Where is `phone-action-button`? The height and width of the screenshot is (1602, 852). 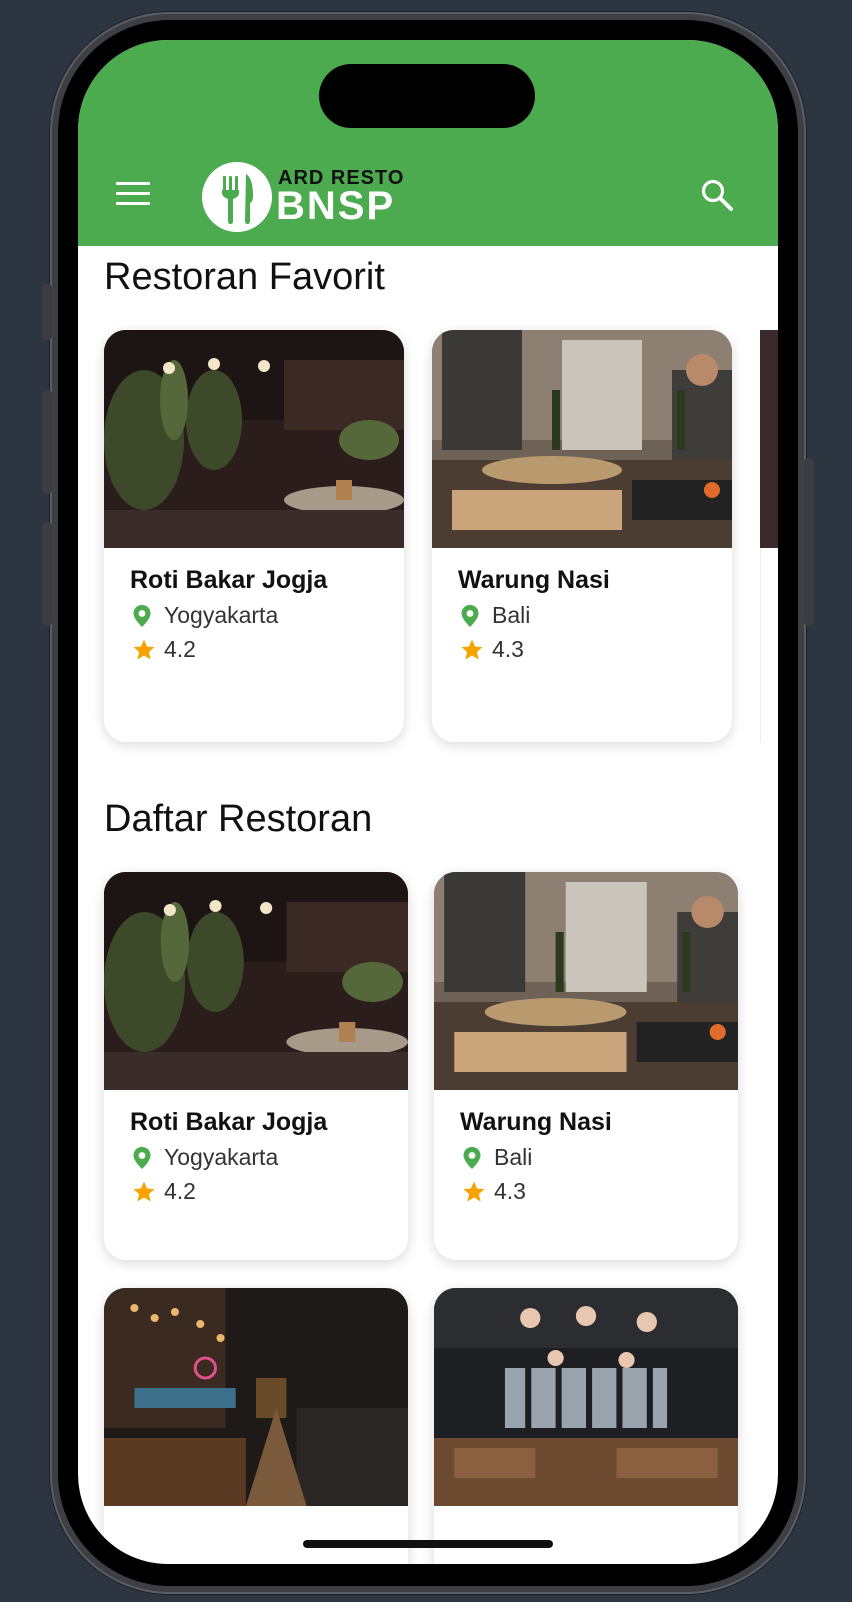 phone-action-button is located at coordinates (47, 312).